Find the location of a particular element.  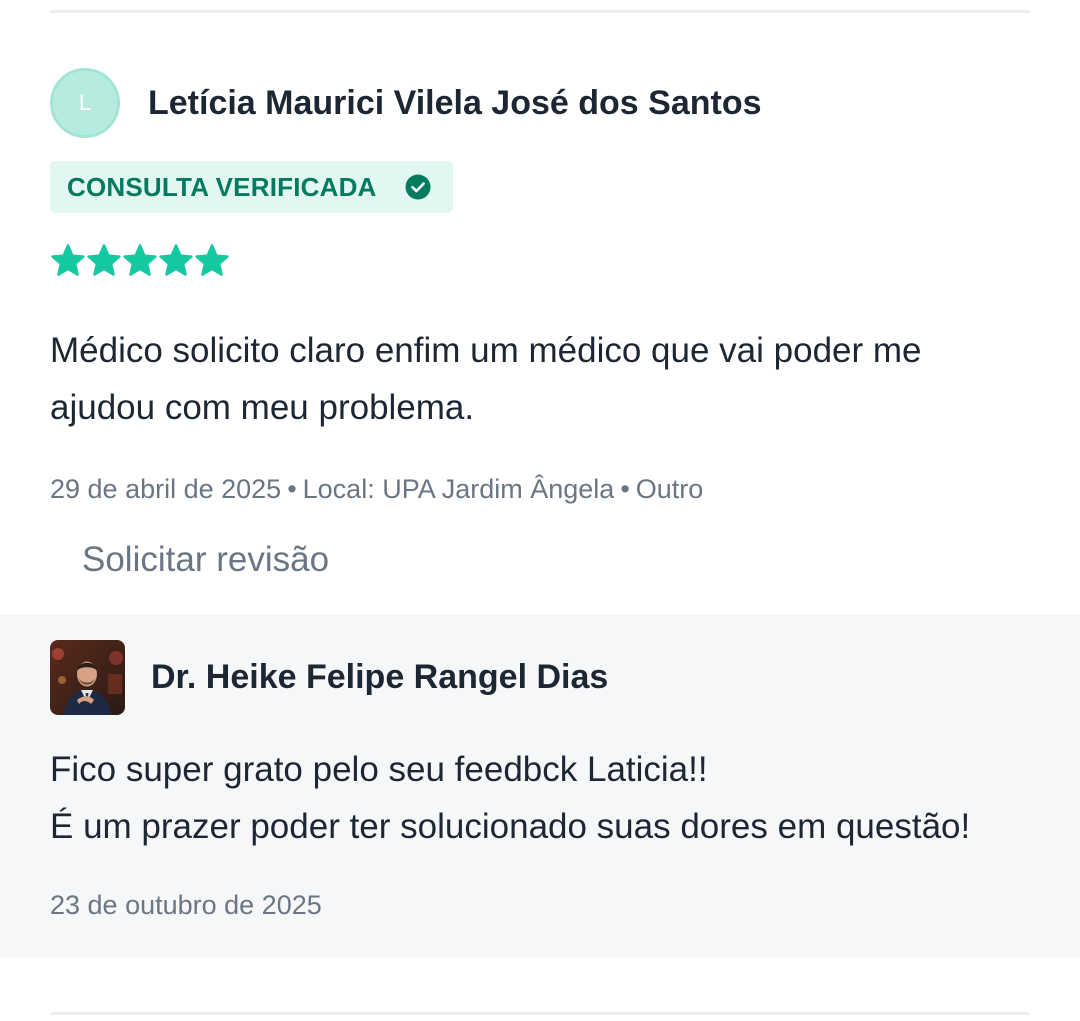

reply-date: 23 de outubro de 2025 is located at coordinates (186, 905).